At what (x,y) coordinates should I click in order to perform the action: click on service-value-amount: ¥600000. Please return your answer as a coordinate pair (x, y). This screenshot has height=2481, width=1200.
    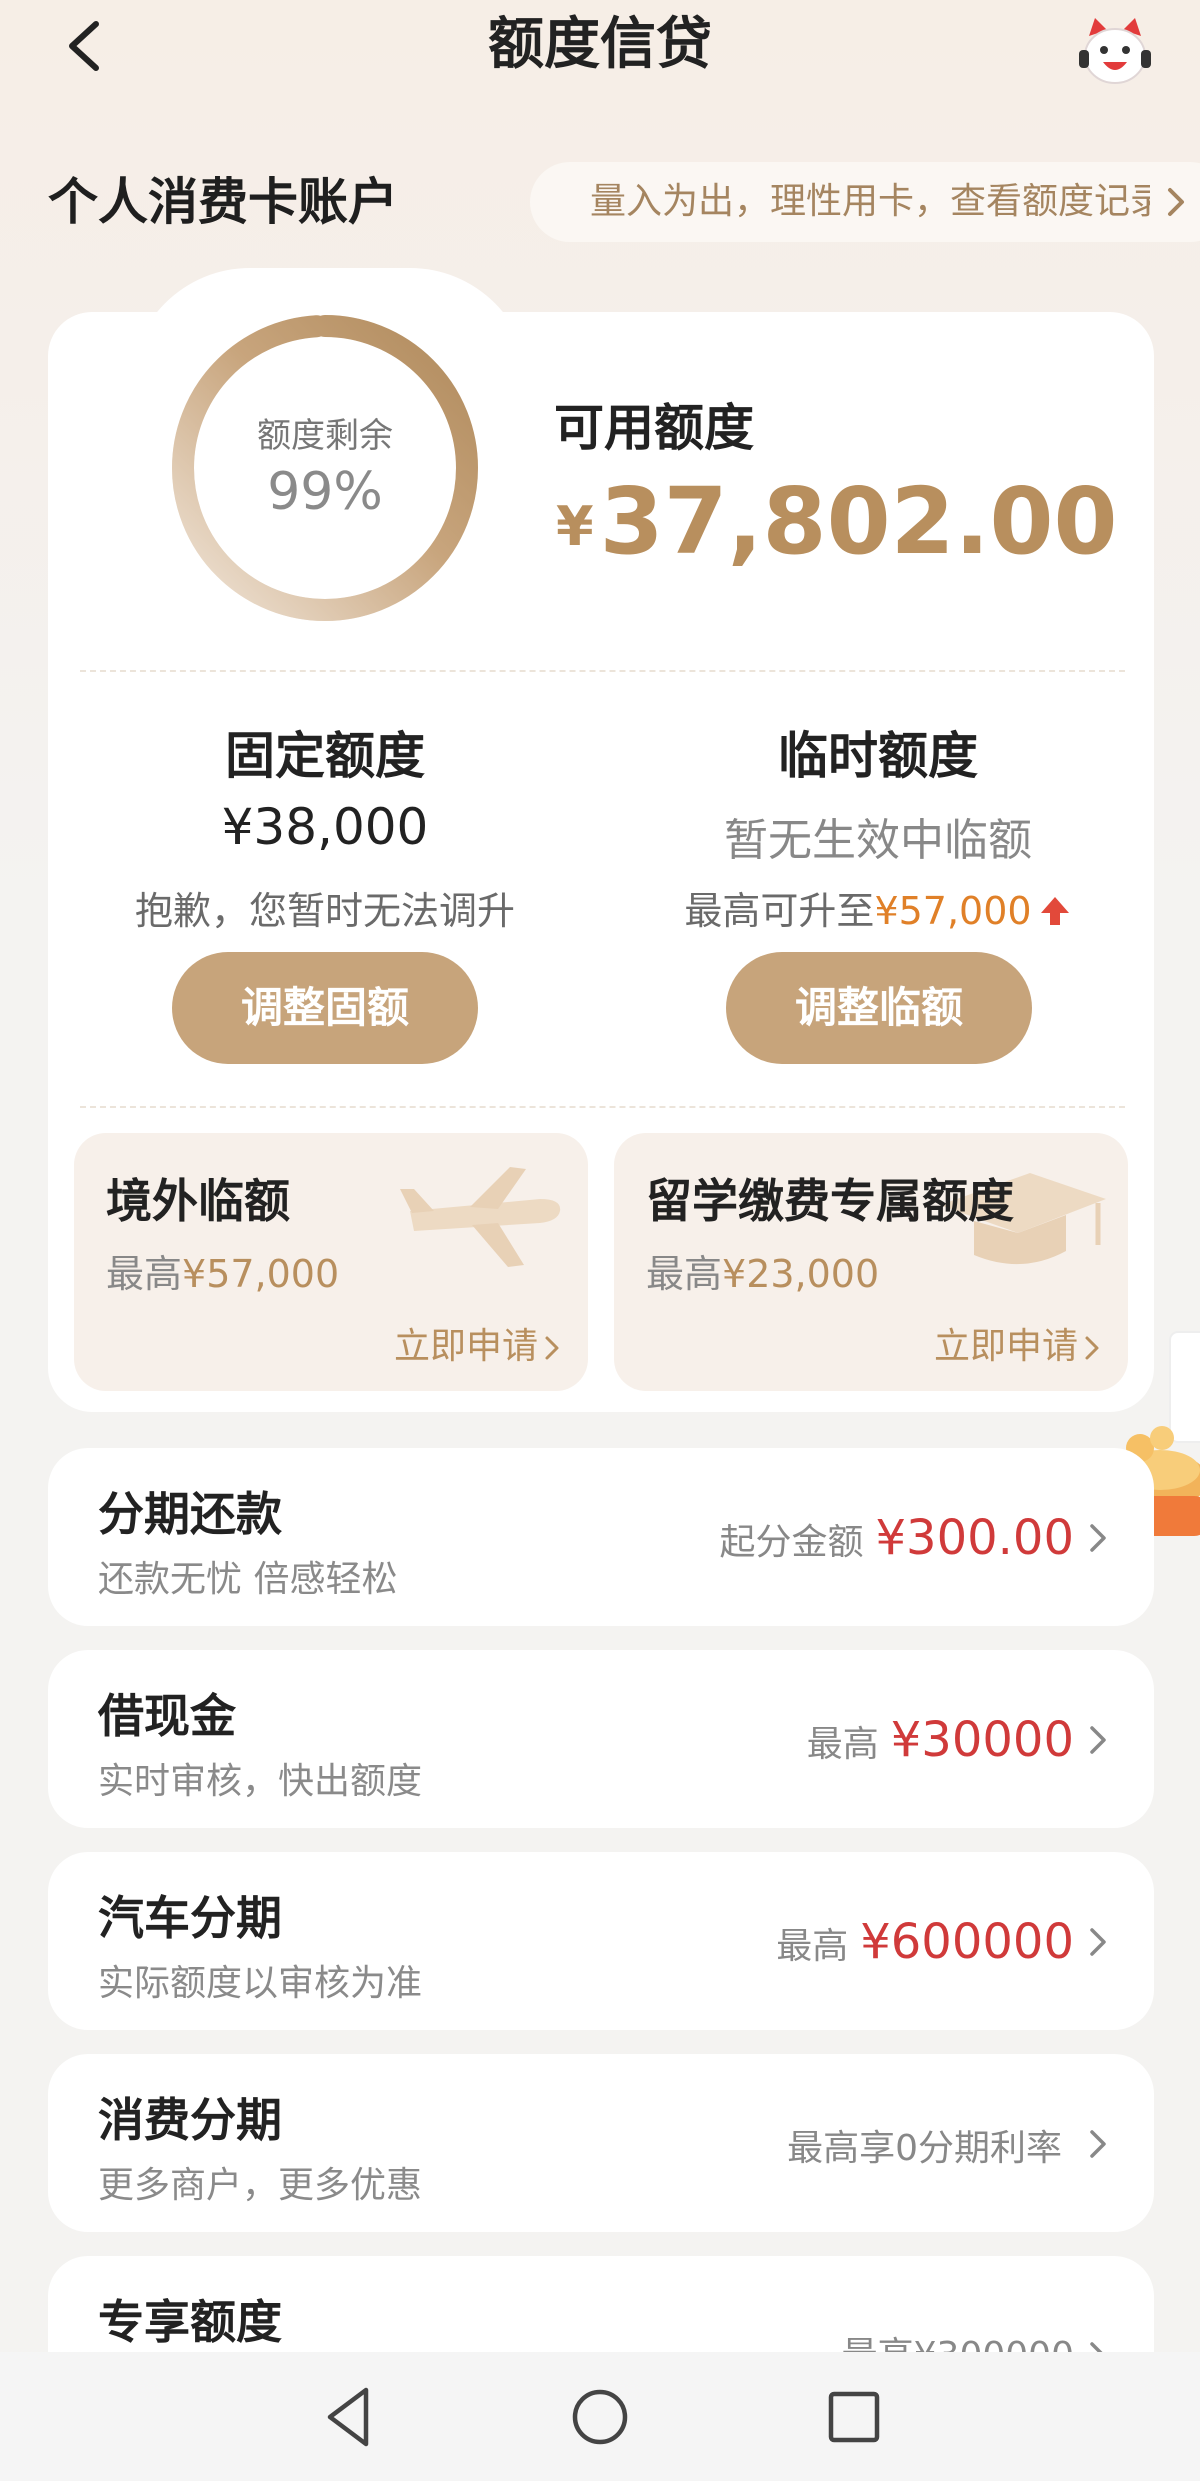
    Looking at the image, I should click on (967, 1942).